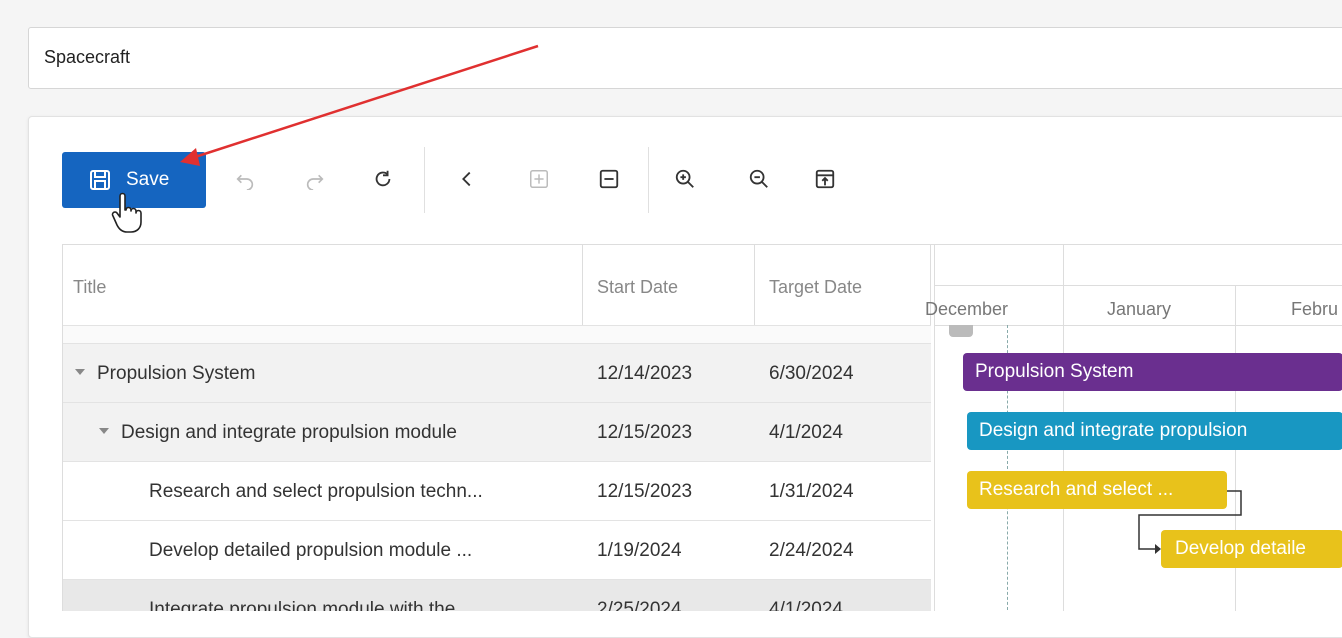  What do you see at coordinates (1190, 522) in the screenshot?
I see `dependency-connector` at bounding box center [1190, 522].